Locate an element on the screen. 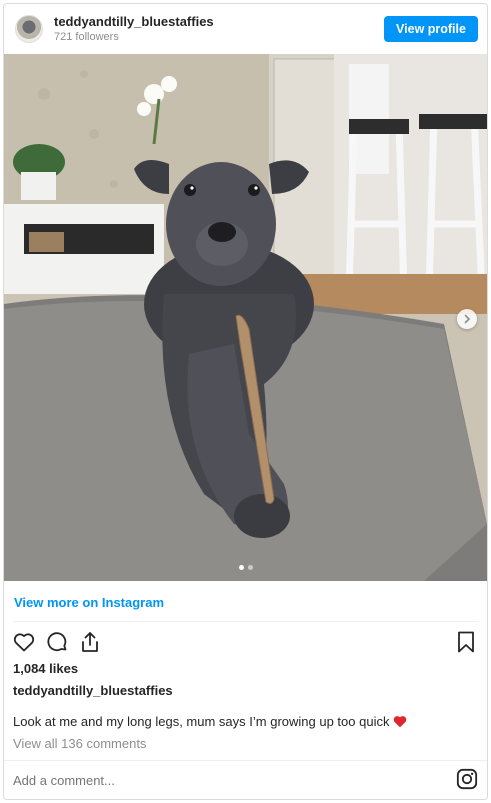 The height and width of the screenshot is (803, 491). comment-button is located at coordinates (57, 642).